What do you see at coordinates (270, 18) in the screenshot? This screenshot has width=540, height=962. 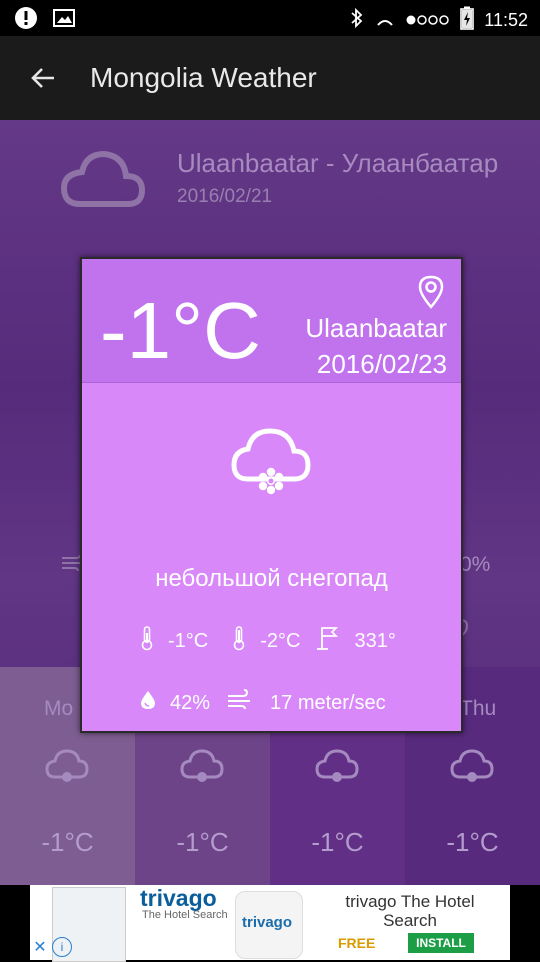 I see `status-bar: 11:52` at bounding box center [270, 18].